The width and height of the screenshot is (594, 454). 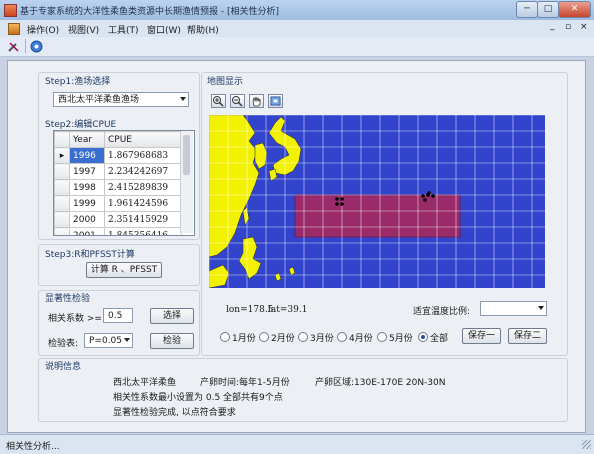 What do you see at coordinates (87, 187) in the screenshot?
I see `year-cell: 1998` at bounding box center [87, 187].